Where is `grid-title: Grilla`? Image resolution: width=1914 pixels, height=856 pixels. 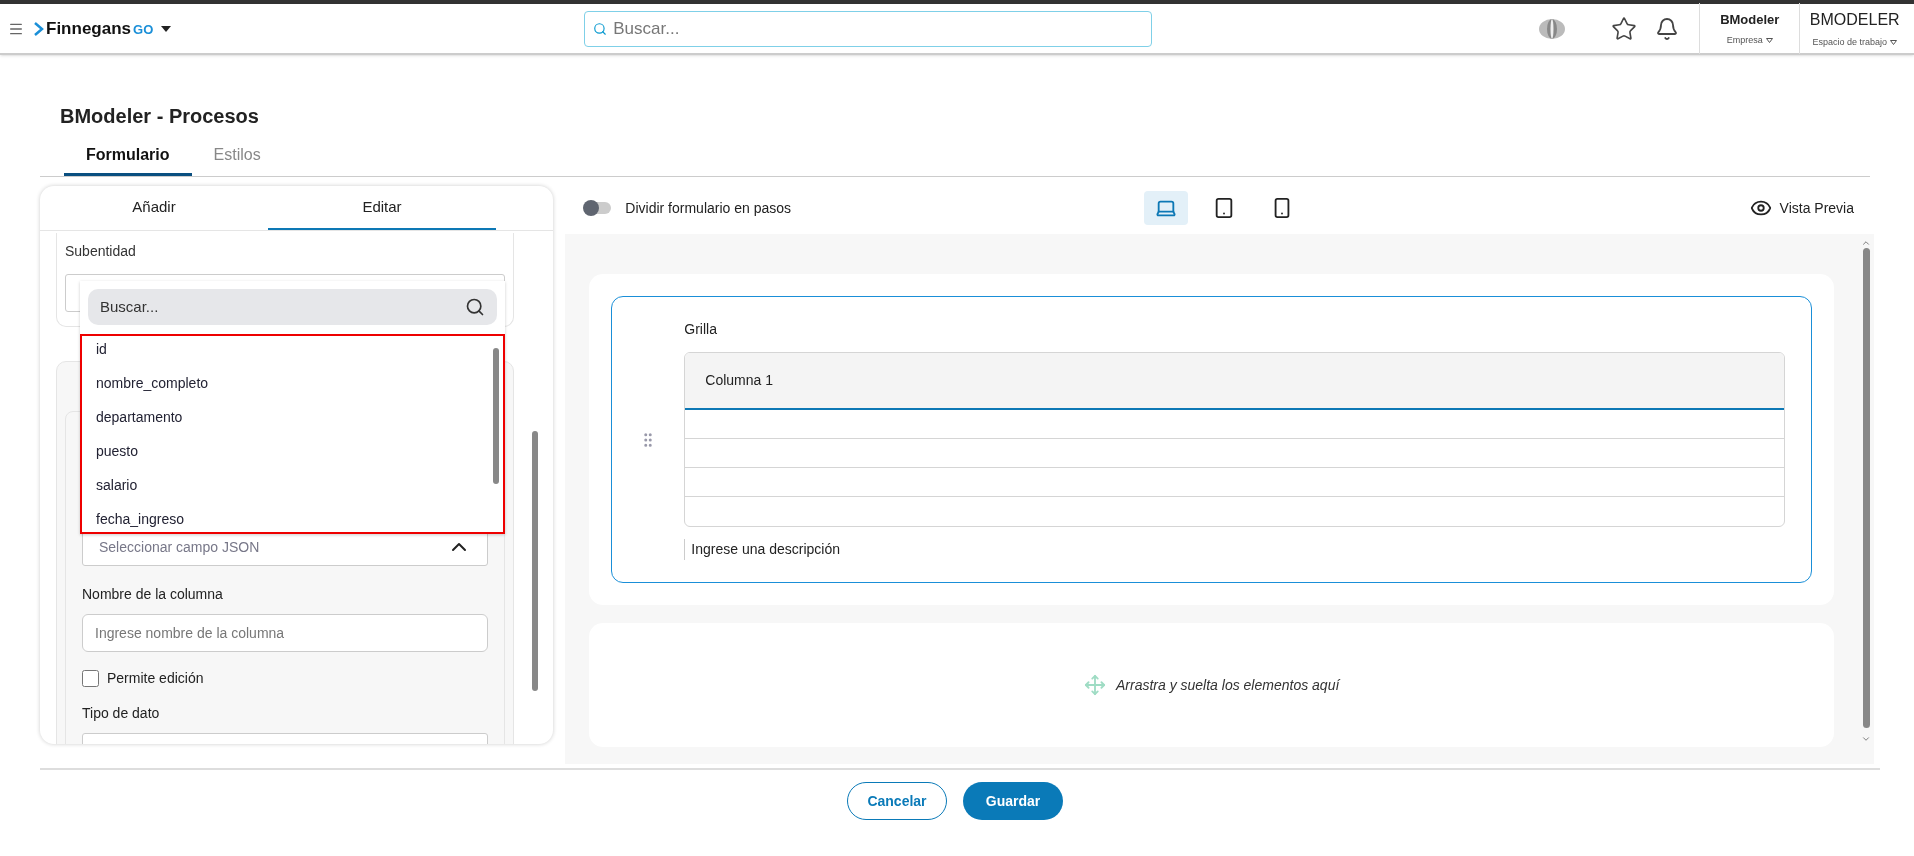
grid-title: Grilla is located at coordinates (701, 329).